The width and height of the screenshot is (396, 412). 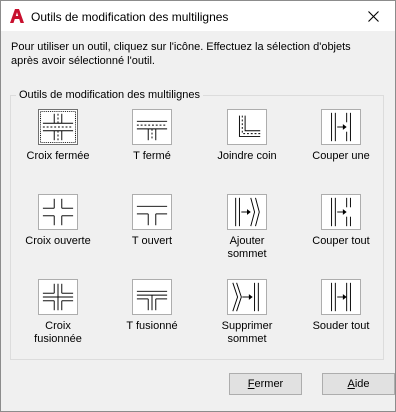 I want to click on tool-label: T ouvert, so click(x=152, y=241).